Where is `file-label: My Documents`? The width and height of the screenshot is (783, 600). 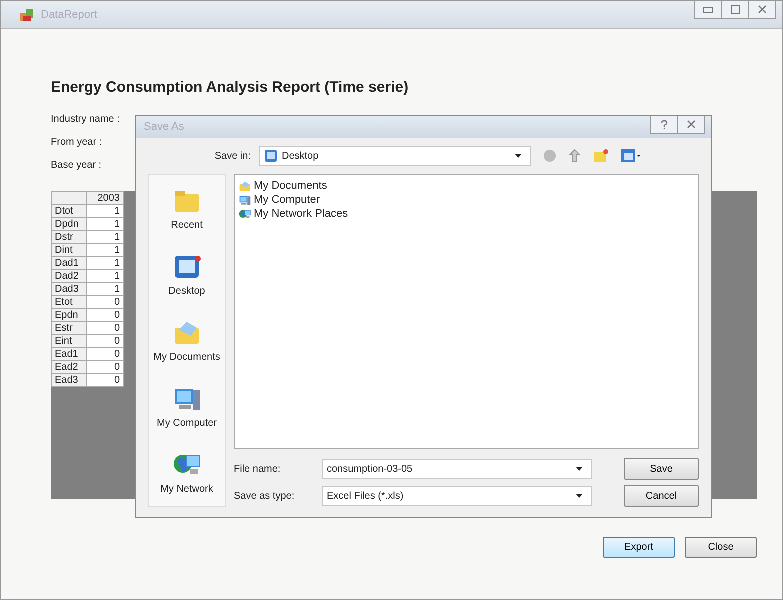
file-label: My Documents is located at coordinates (291, 186).